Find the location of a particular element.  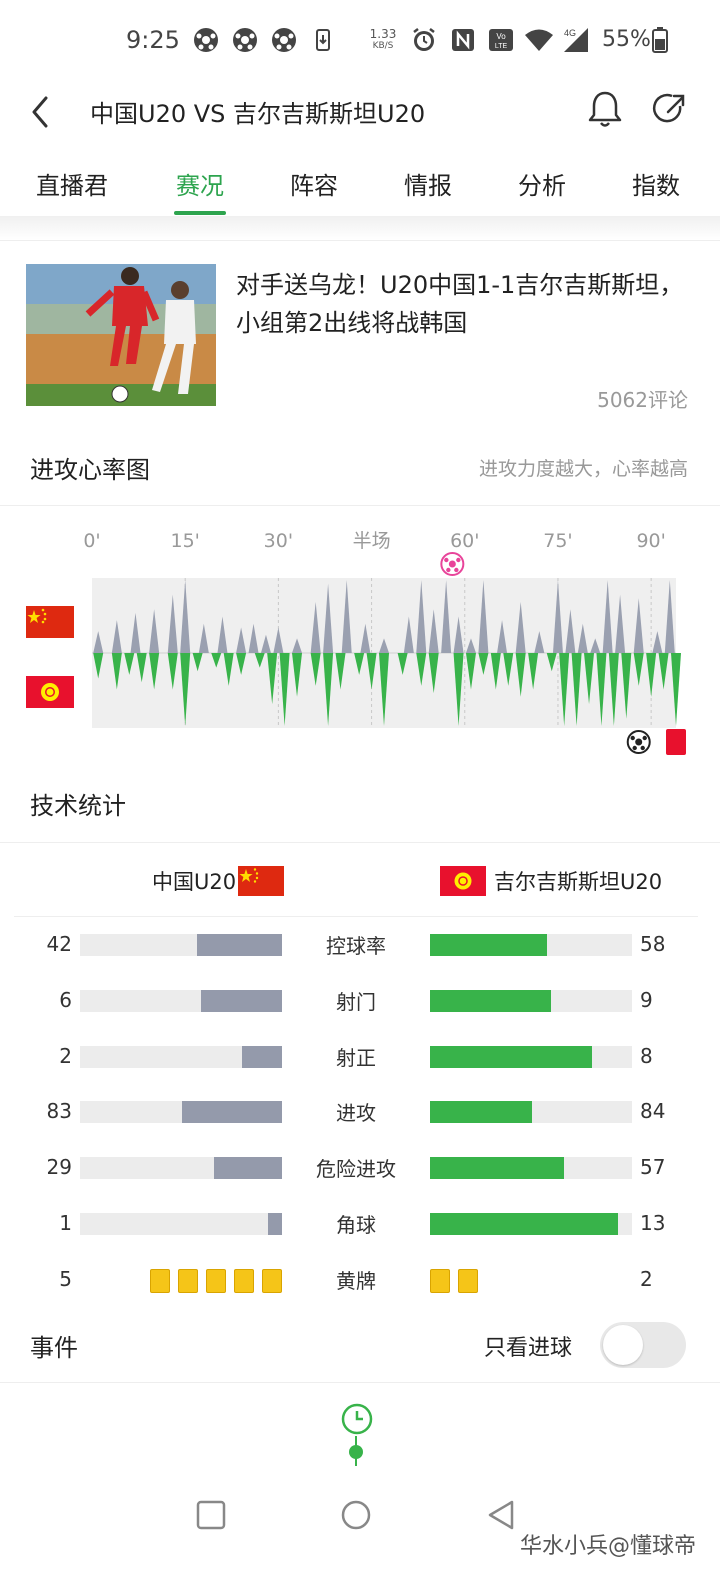

goals-only-label: 只看进球 is located at coordinates (528, 1348).